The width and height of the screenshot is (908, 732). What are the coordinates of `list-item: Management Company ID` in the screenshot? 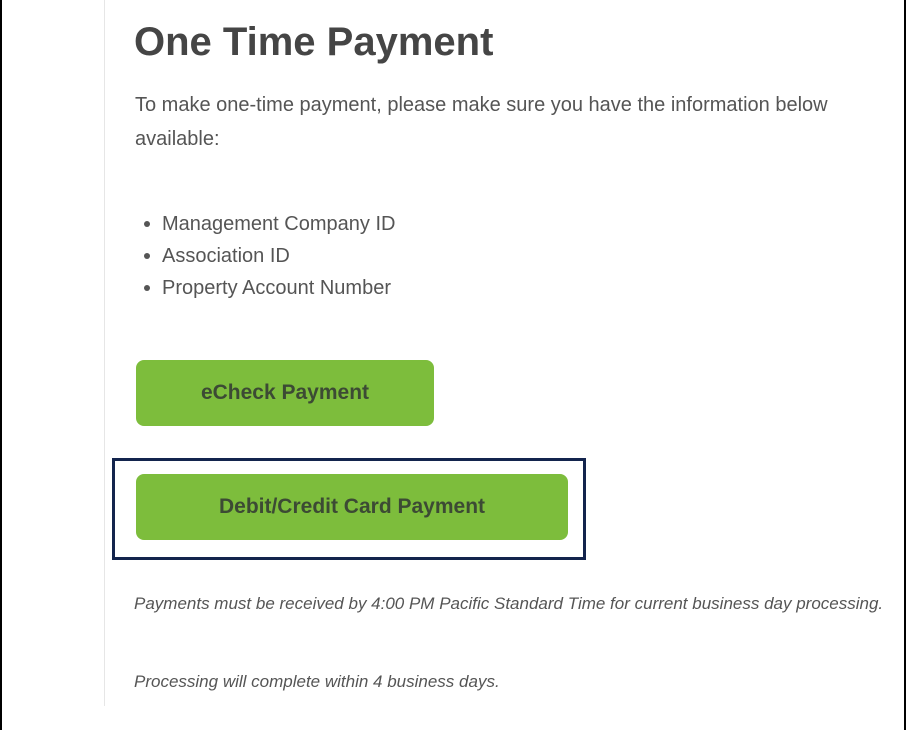 It's located at (264, 224).